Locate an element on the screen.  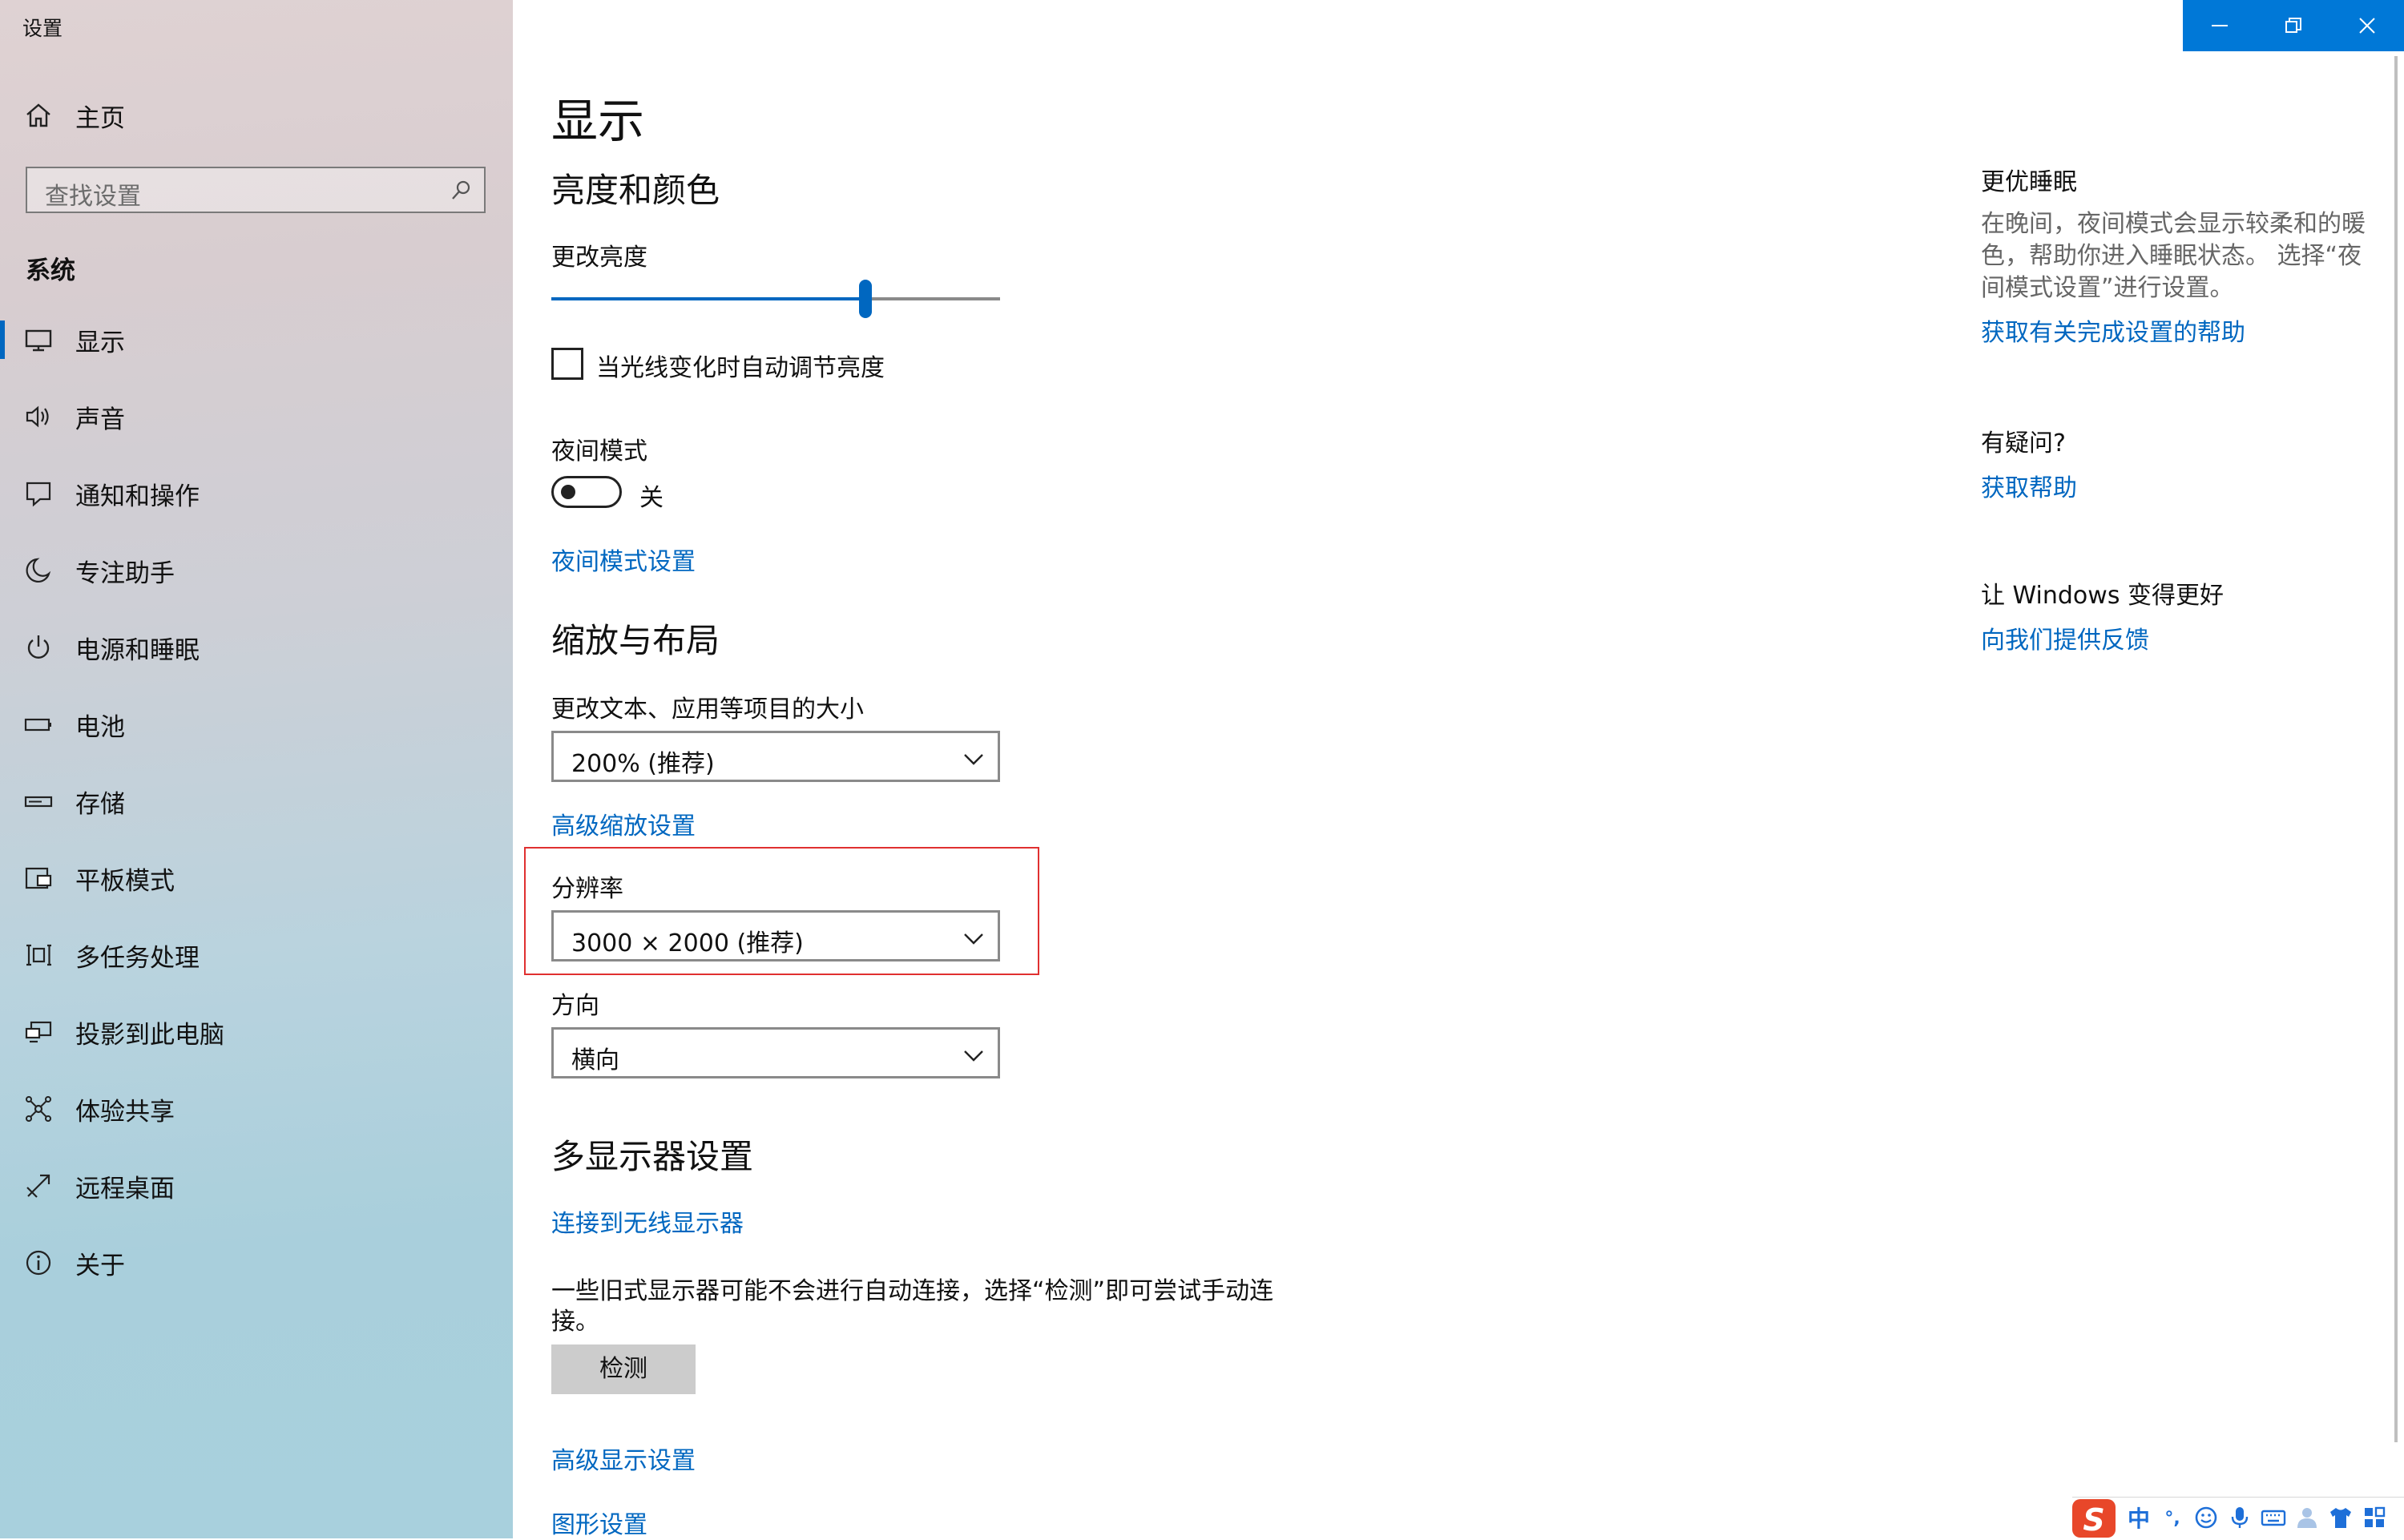
restore-button is located at coordinates (2293, 26).